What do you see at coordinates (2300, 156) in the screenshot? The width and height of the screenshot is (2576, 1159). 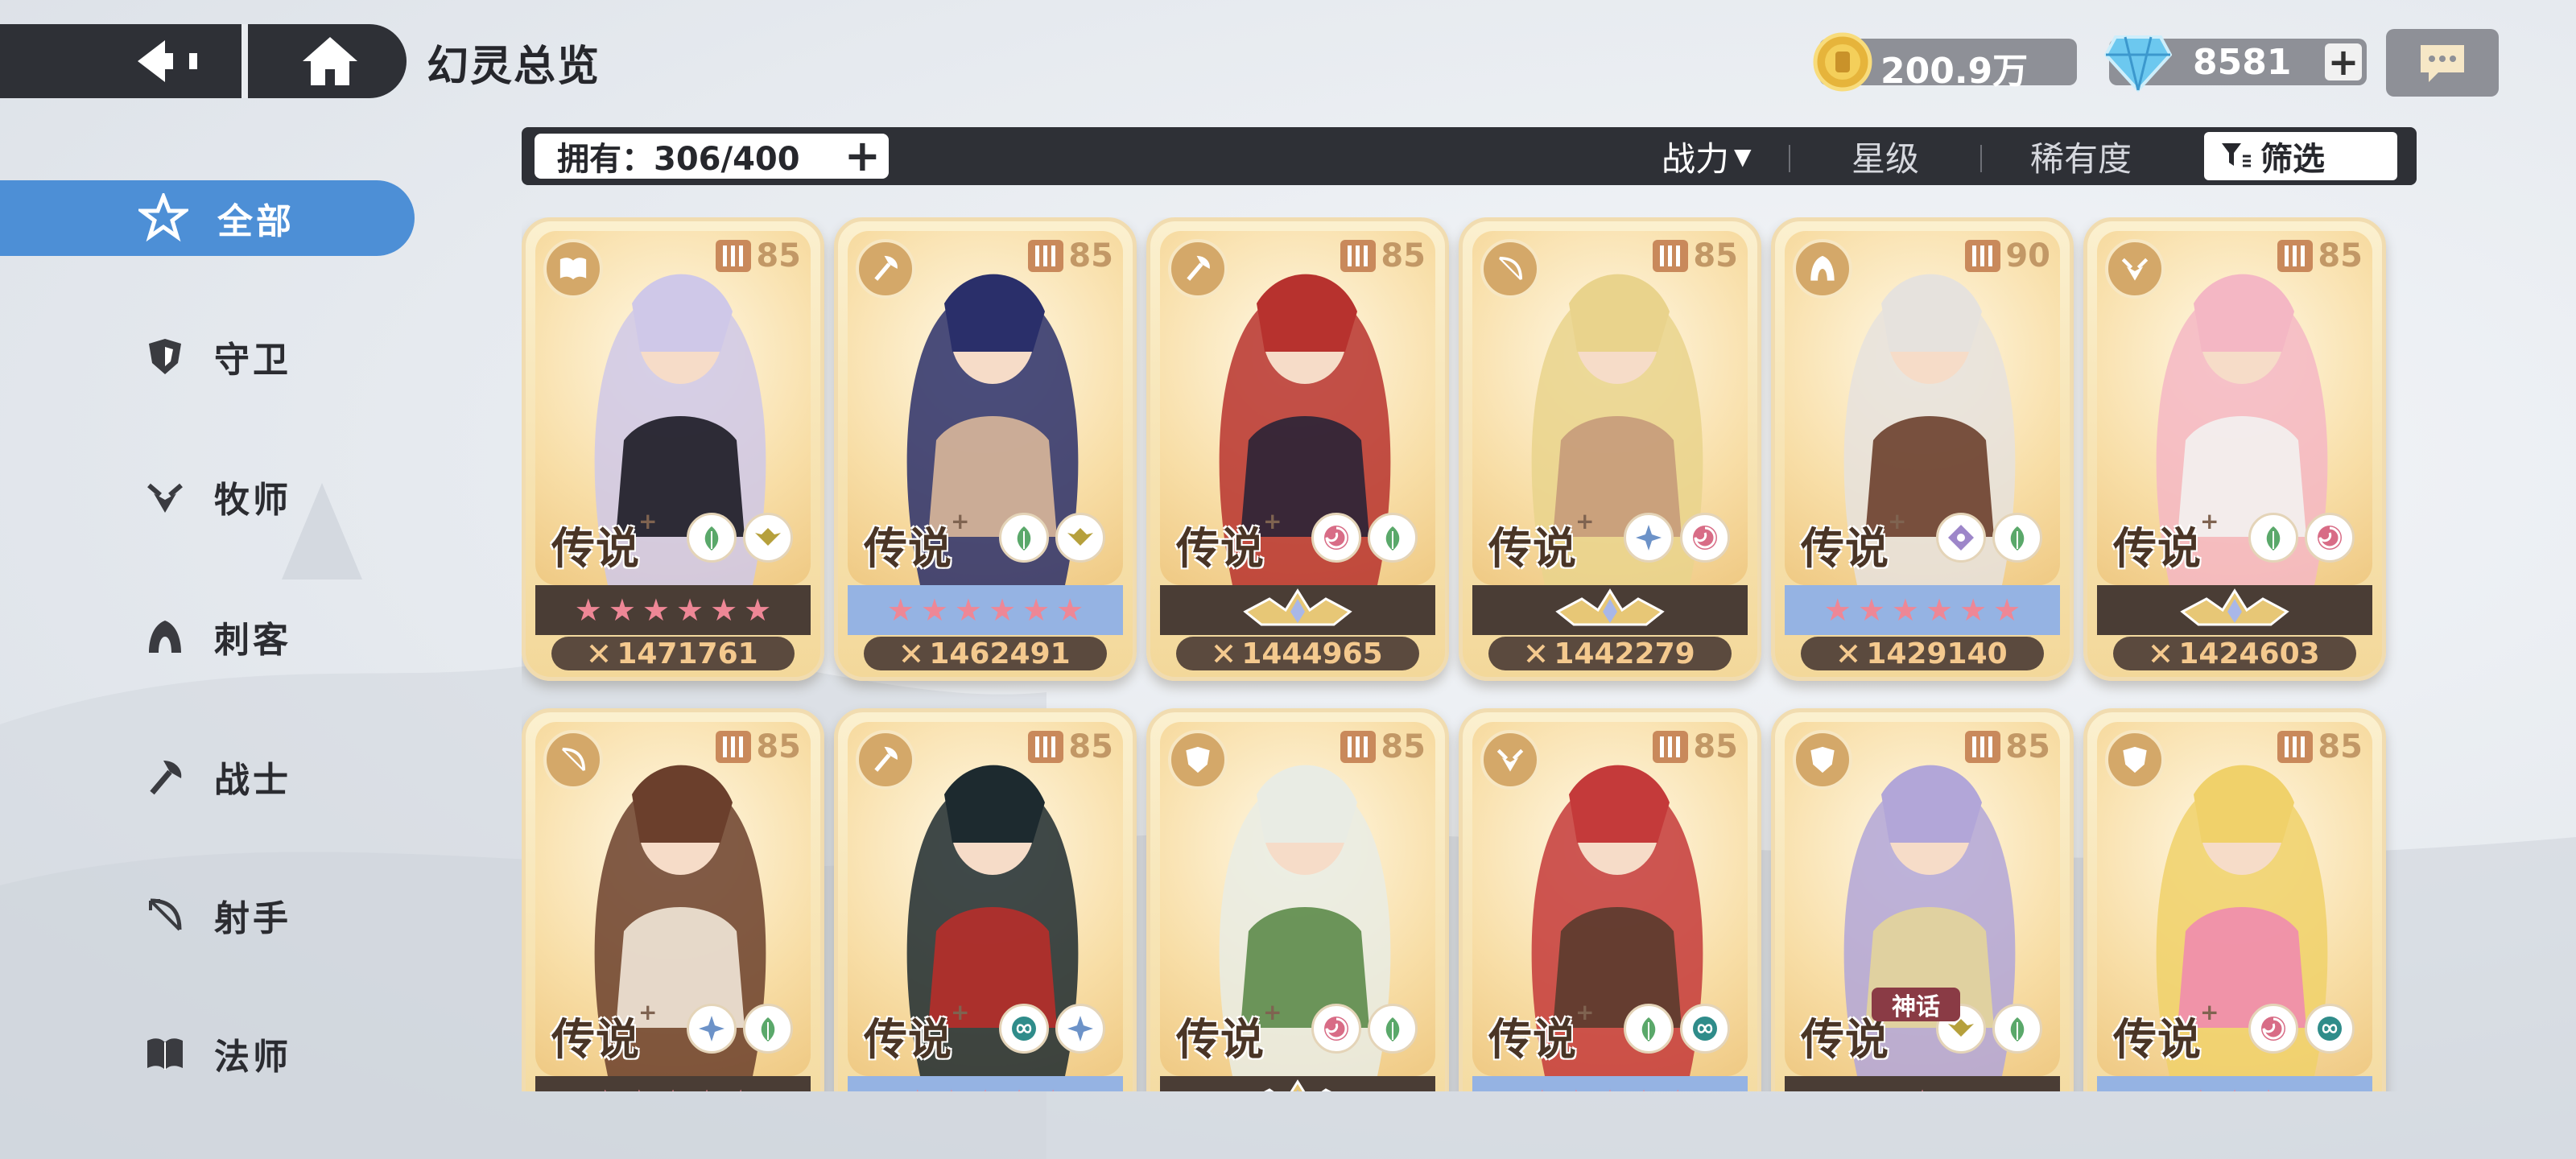 I see `filter-button: 筛选` at bounding box center [2300, 156].